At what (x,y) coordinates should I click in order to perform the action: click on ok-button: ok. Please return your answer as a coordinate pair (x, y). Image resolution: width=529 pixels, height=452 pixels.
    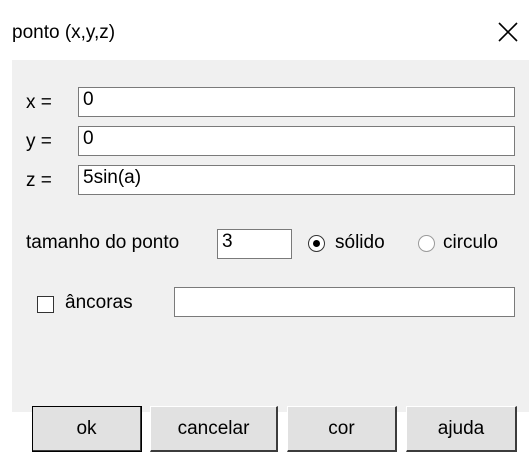
    Looking at the image, I should click on (87, 429).